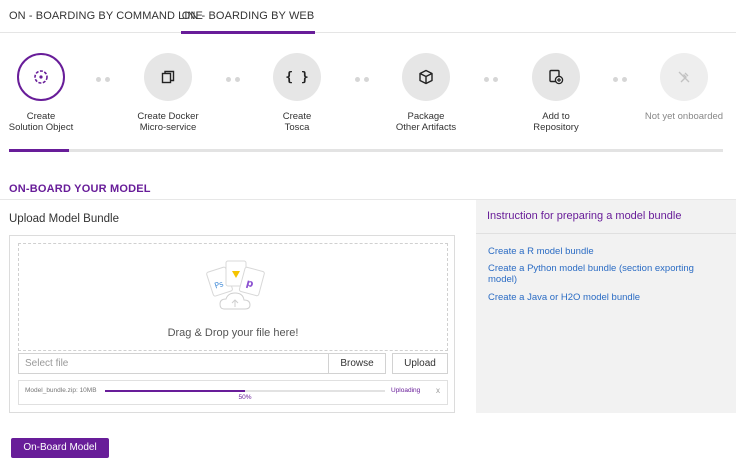  Describe the element at coordinates (168, 77) in the screenshot. I see `docker-copy-icon` at that location.